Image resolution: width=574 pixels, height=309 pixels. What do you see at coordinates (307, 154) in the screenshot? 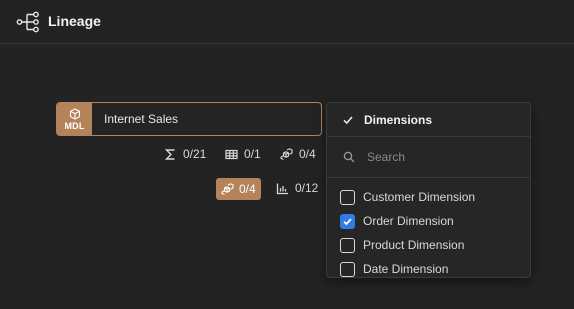
I see `dimensions-count-label: 0/4` at bounding box center [307, 154].